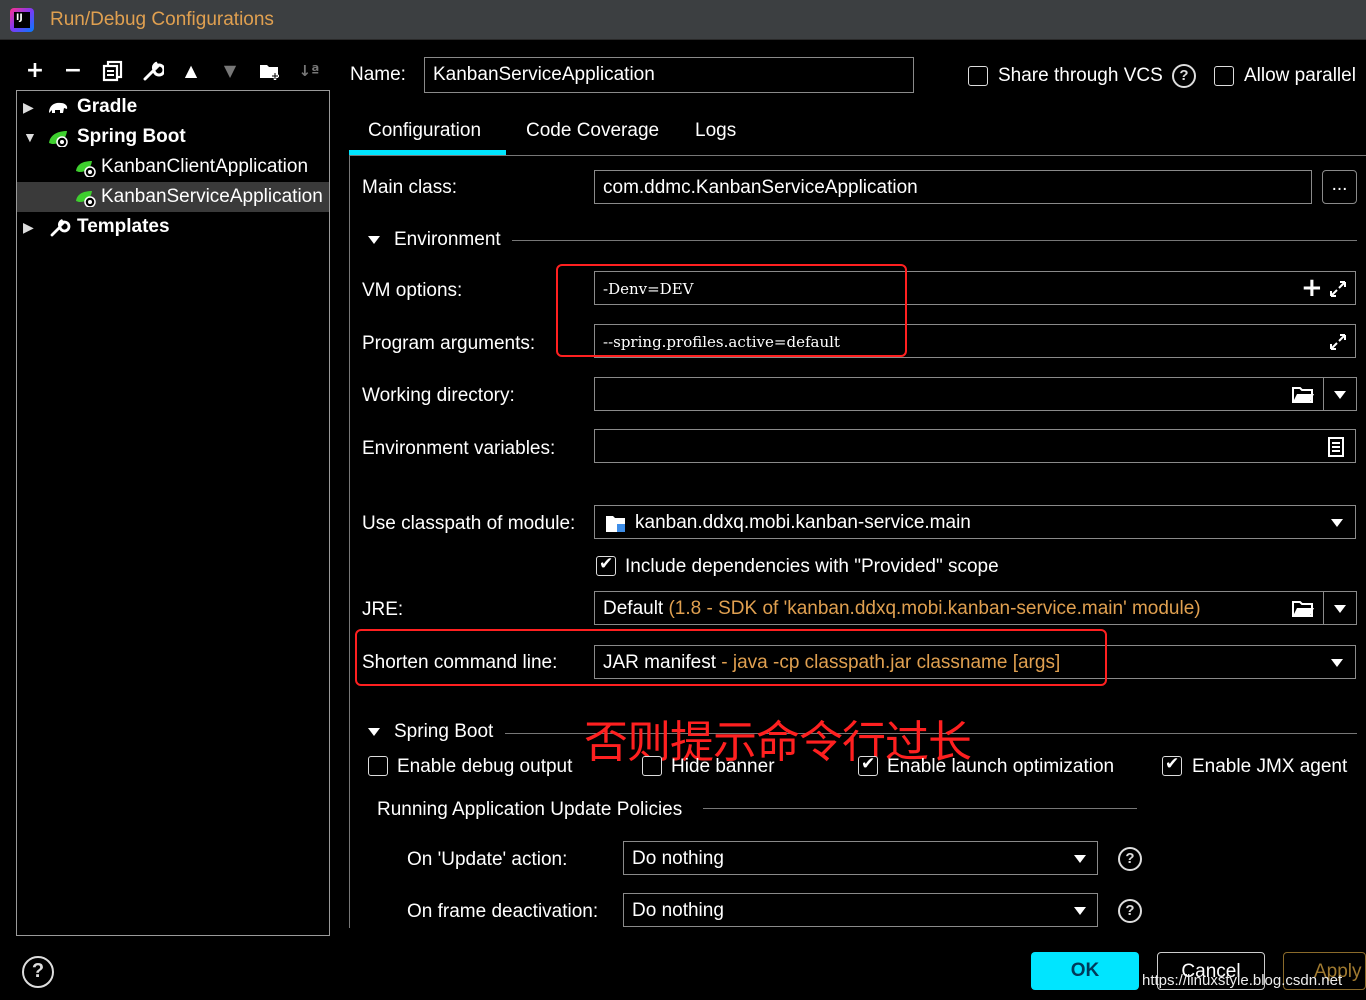  I want to click on tree-item-label: KanbanServiceApplication, so click(212, 196).